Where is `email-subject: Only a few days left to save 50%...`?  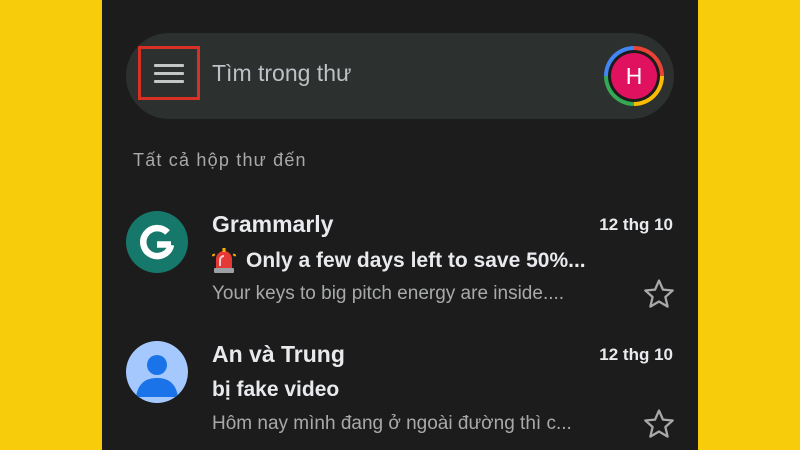 email-subject: Only a few days left to save 50%... is located at coordinates (416, 260).